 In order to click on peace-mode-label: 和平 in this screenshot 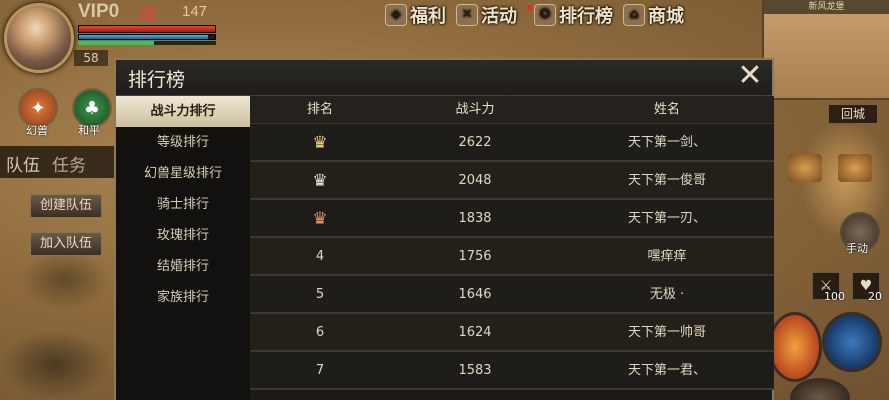, I will do `click(89, 130)`.